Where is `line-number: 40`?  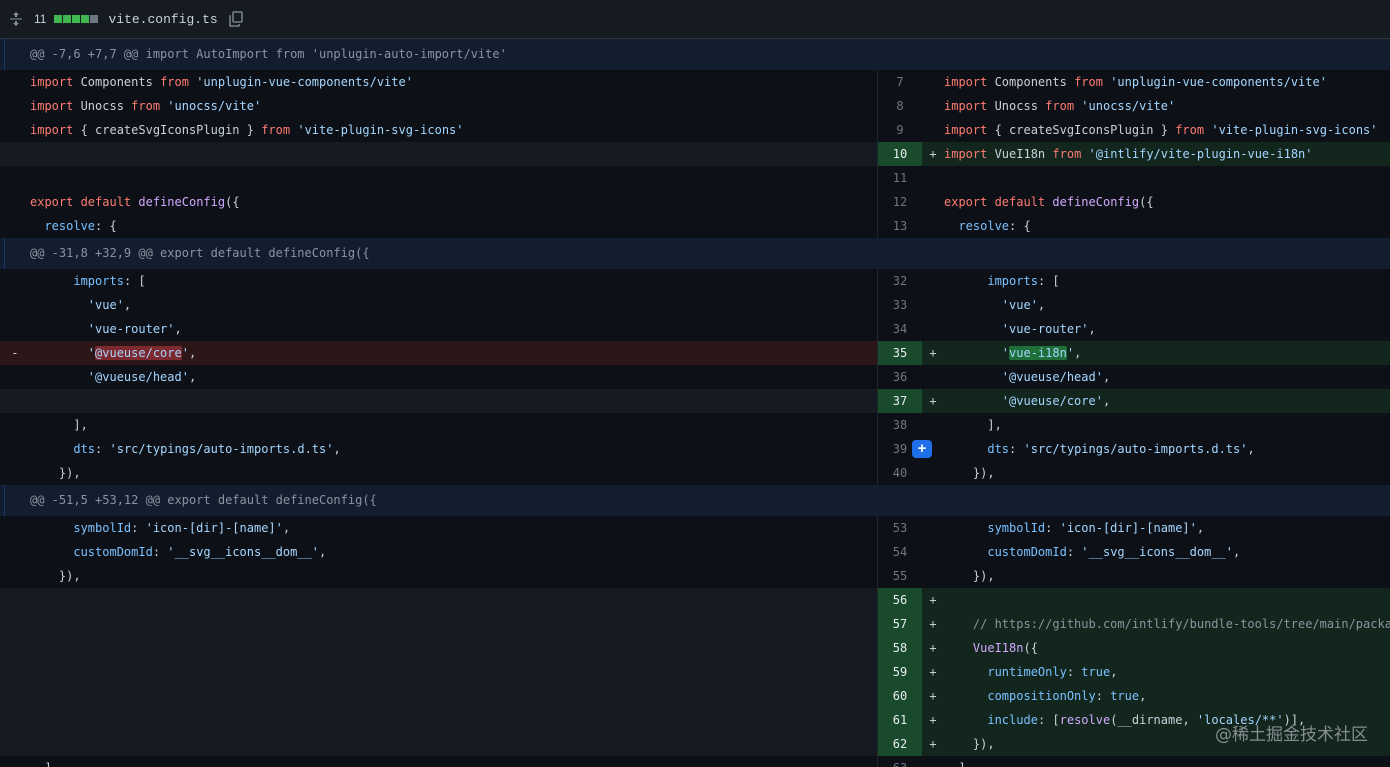 line-number: 40 is located at coordinates (900, 473).